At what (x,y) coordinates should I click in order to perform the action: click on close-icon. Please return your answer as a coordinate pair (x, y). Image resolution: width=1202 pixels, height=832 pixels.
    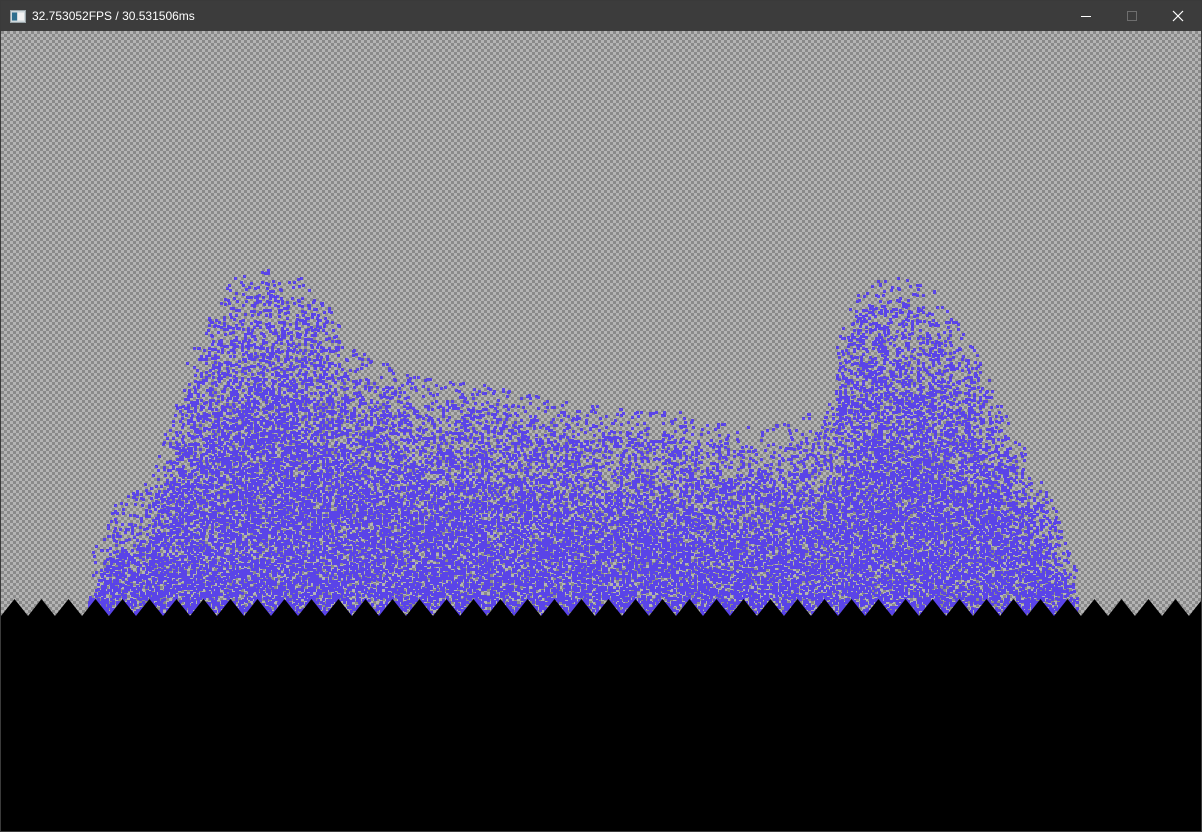
    Looking at the image, I should click on (1178, 16).